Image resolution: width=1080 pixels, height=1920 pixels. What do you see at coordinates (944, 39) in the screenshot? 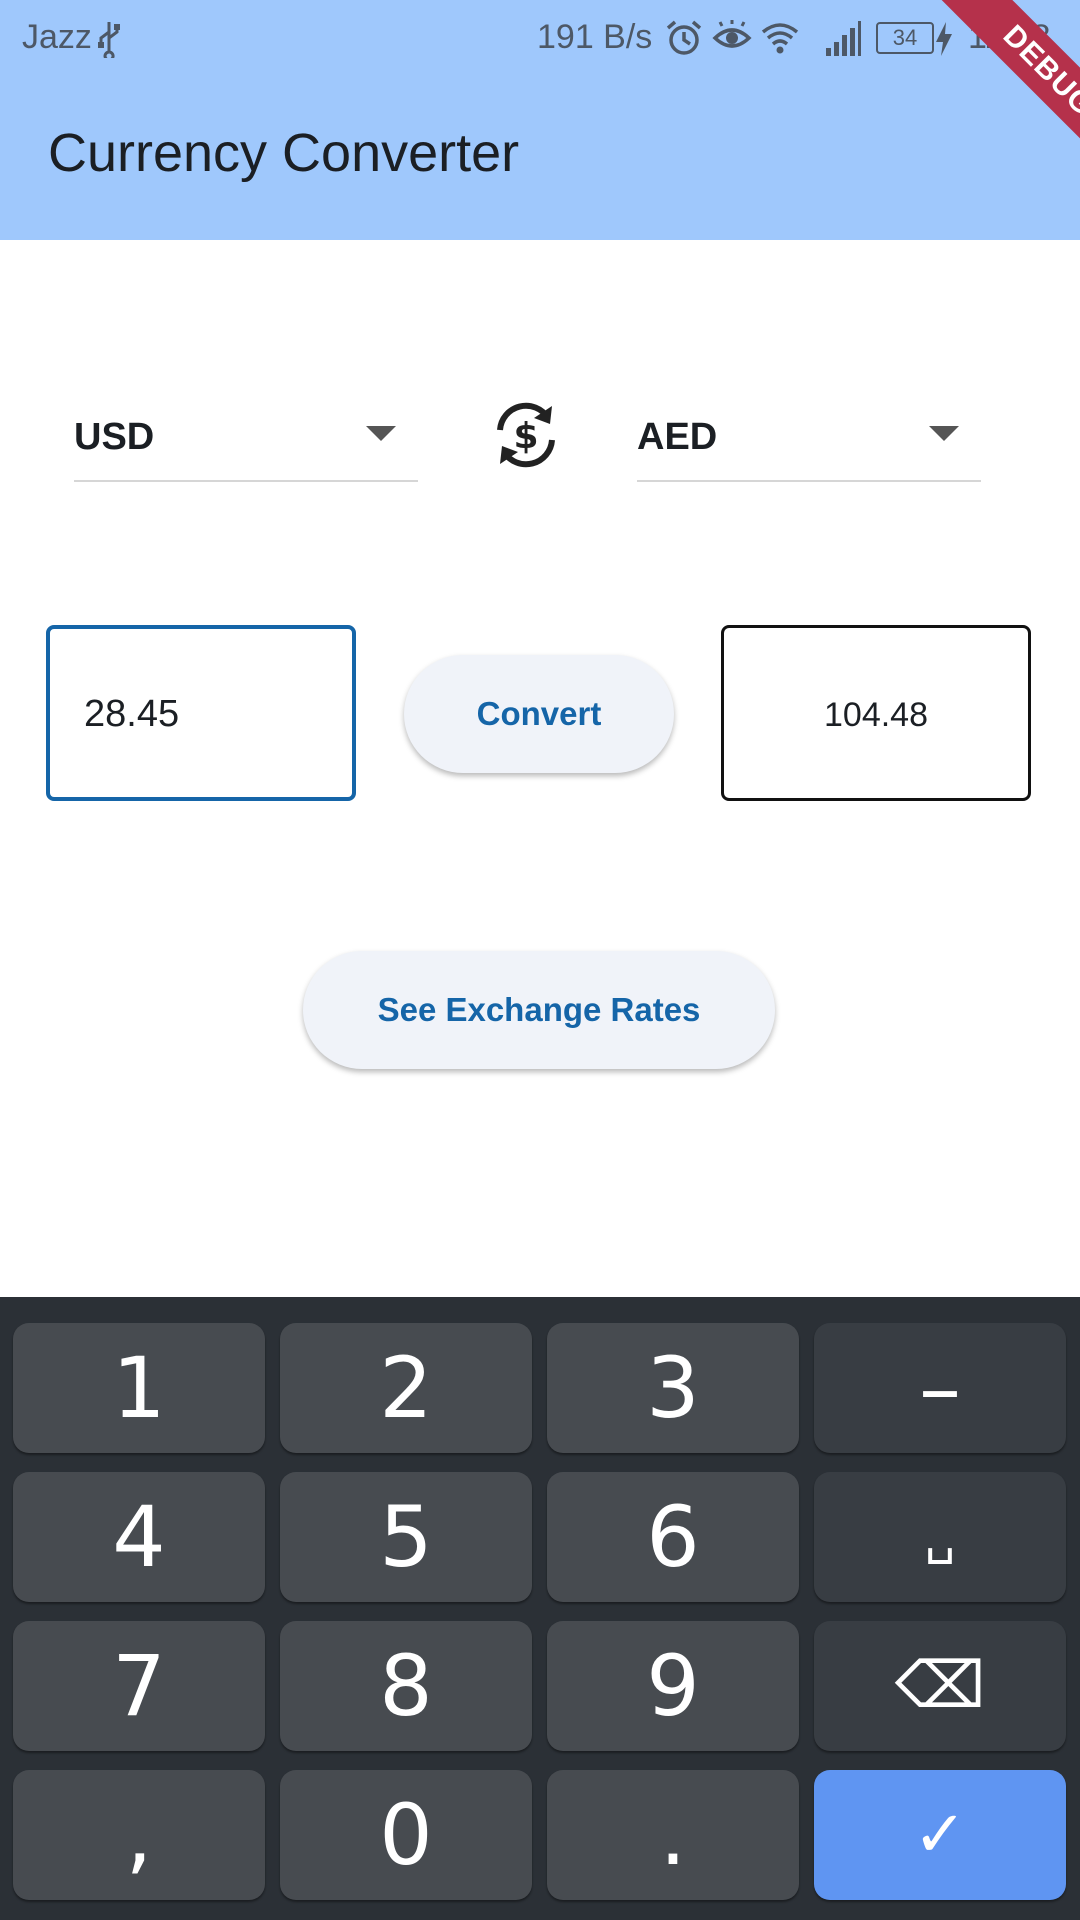
I see `charging-icon` at bounding box center [944, 39].